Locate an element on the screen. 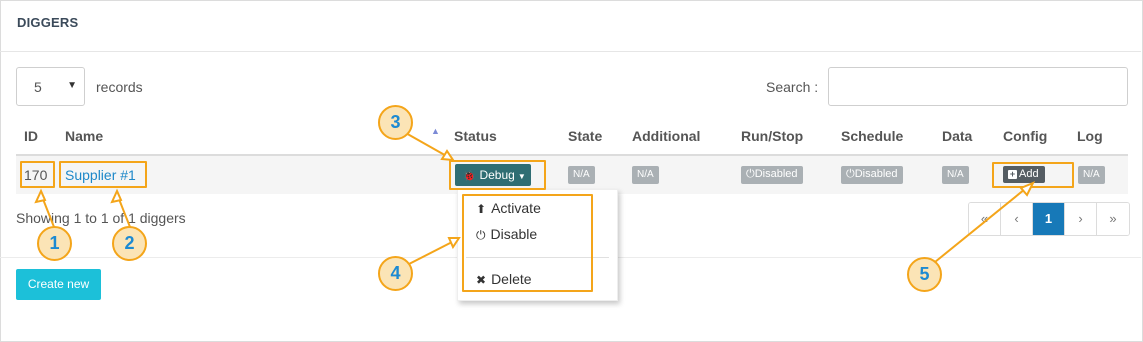  log-badge: N/A is located at coordinates (1091, 175).